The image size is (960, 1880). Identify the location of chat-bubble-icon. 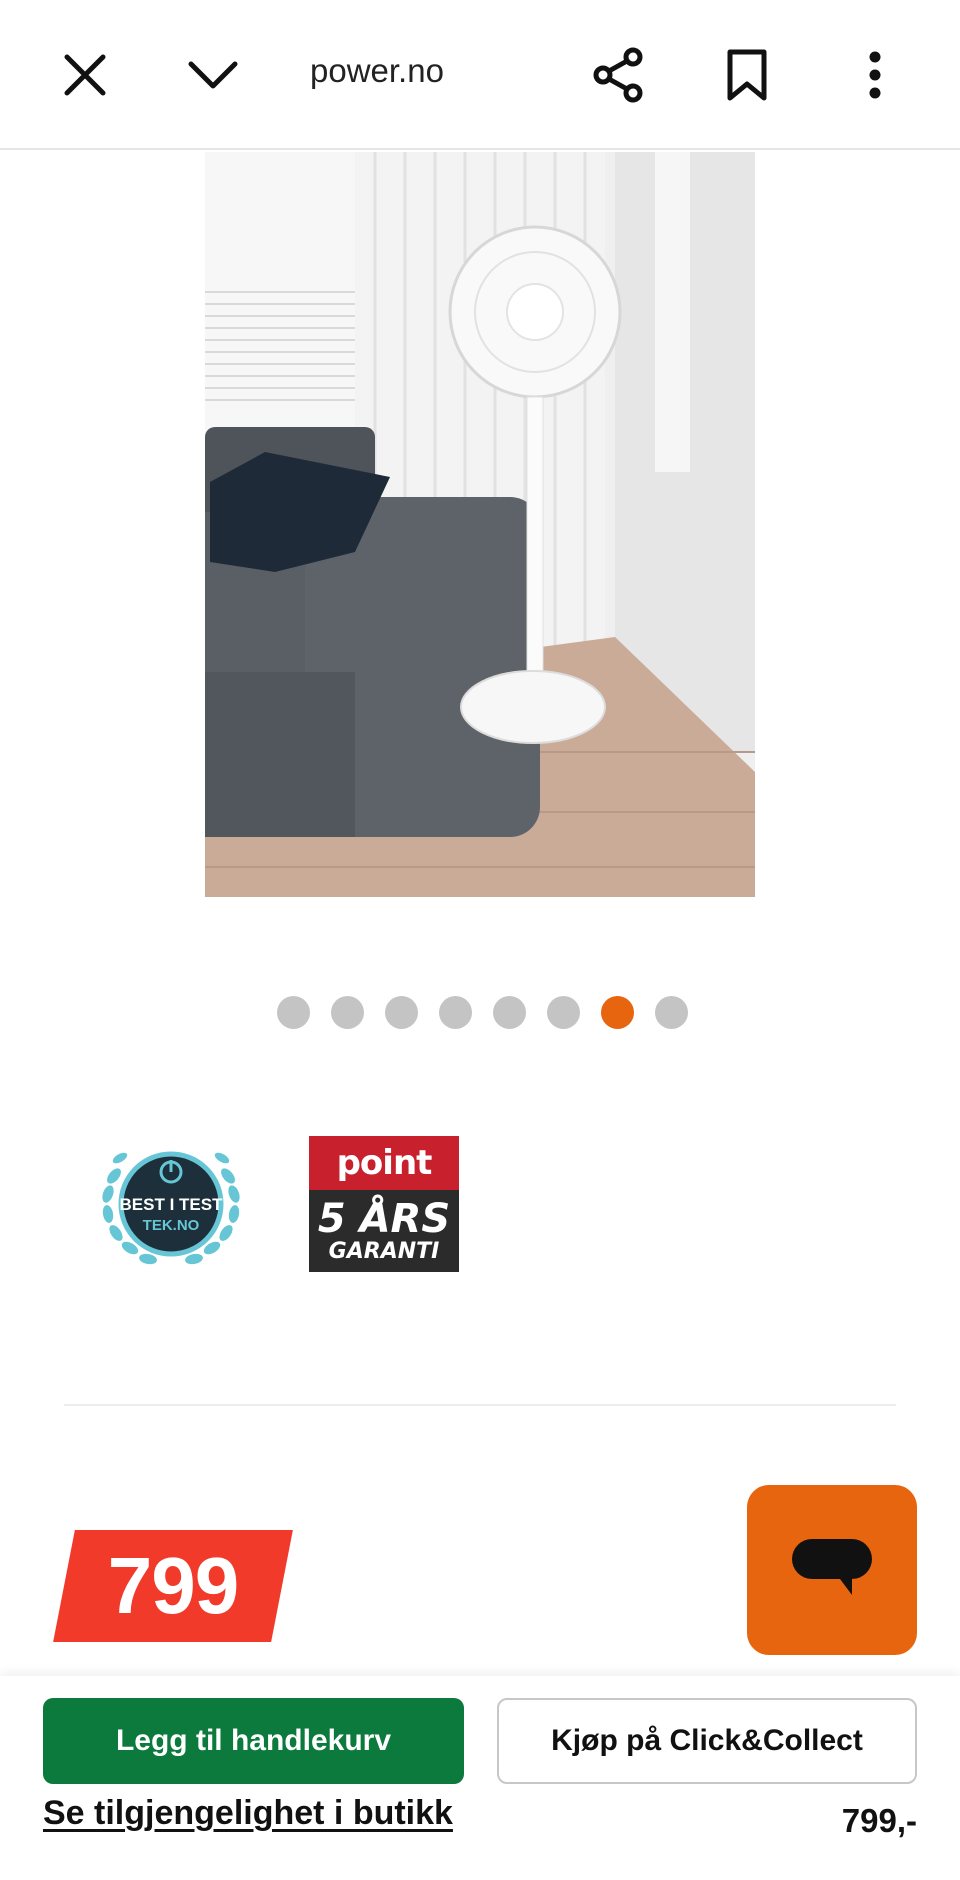
(832, 1567).